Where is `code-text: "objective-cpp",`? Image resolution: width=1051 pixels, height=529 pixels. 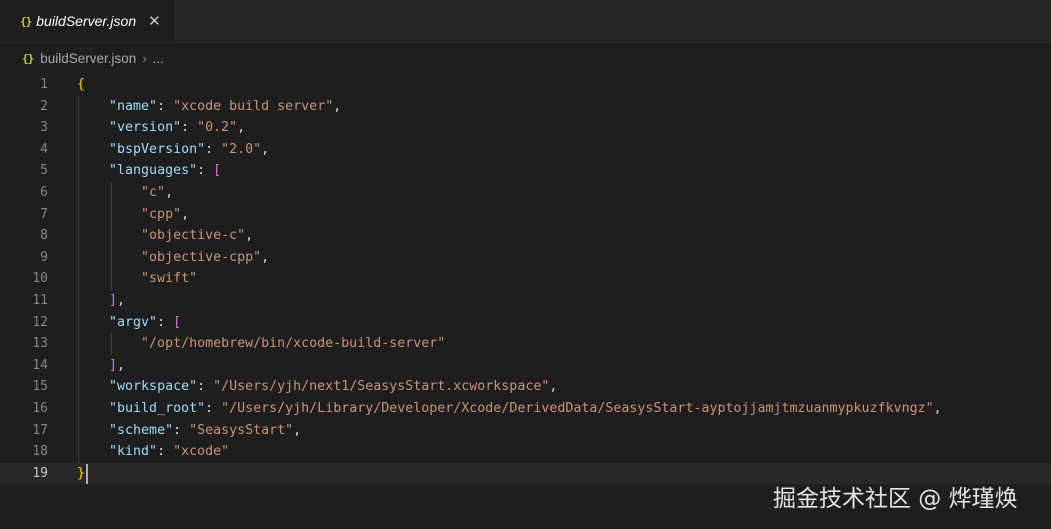
code-text: "objective-cpp", is located at coordinates (173, 258).